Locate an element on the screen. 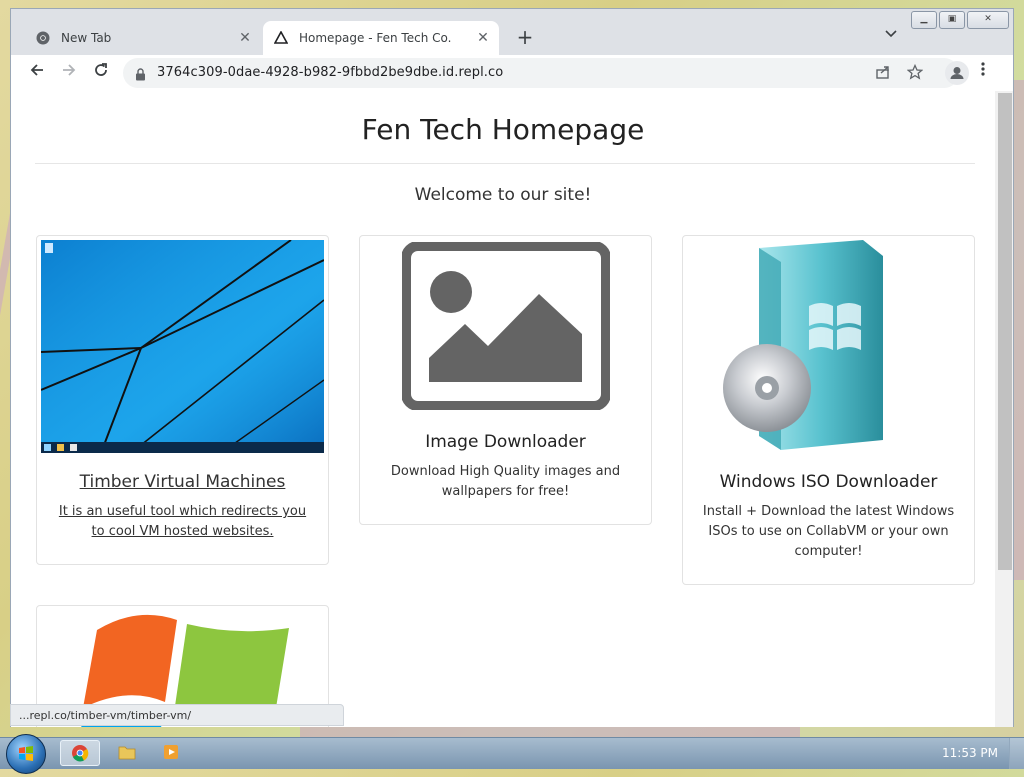 The height and width of the screenshot is (777, 1024). maximize-button: ▣ is located at coordinates (952, 20).